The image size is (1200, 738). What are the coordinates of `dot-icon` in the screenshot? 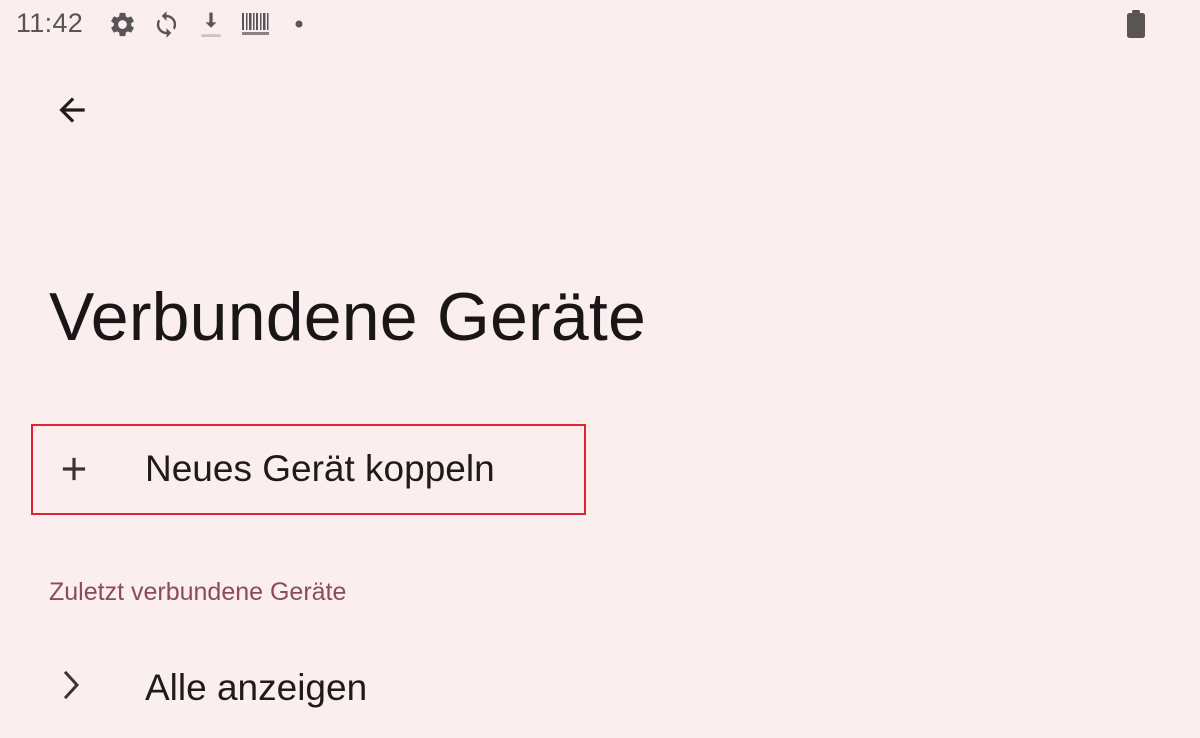 It's located at (299, 24).